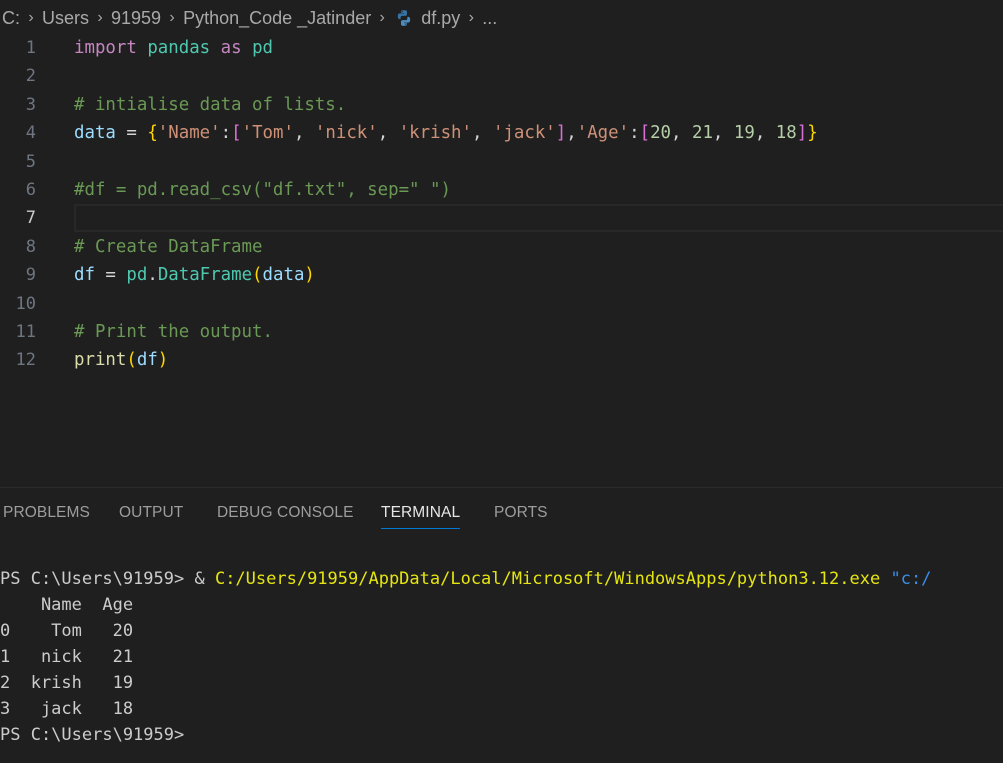  What do you see at coordinates (30, 48) in the screenshot?
I see `line-number: 1` at bounding box center [30, 48].